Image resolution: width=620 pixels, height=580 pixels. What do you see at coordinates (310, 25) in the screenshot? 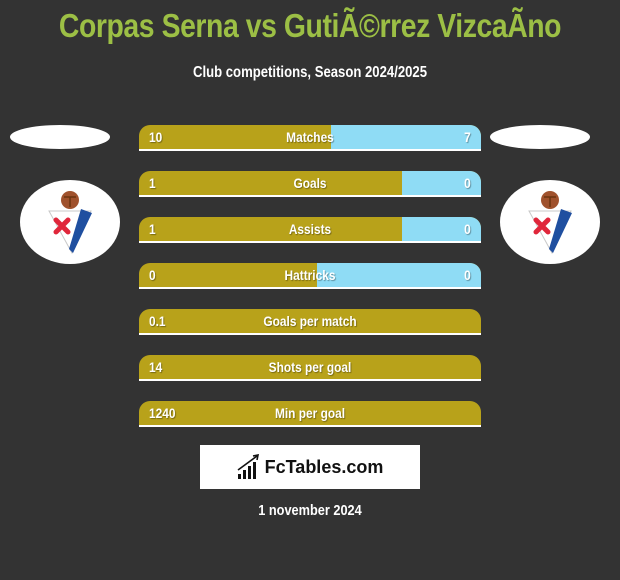
I see `page-title: Corpas Serna vs GutiÃ©rrez VizcaÃno` at bounding box center [310, 25].